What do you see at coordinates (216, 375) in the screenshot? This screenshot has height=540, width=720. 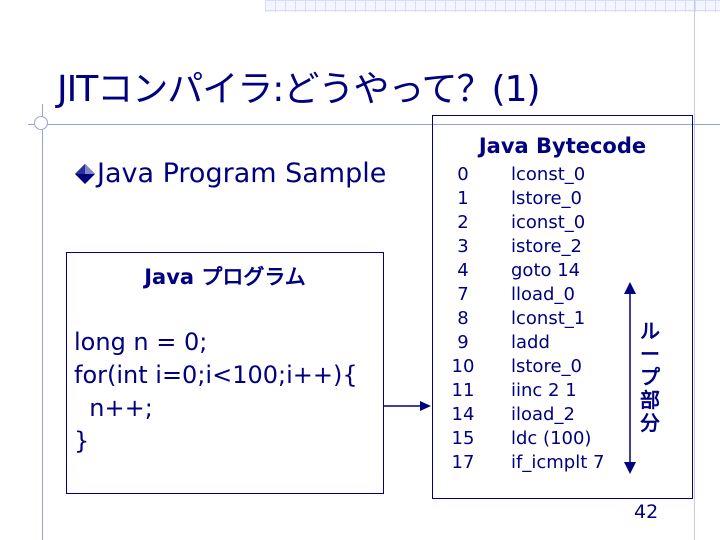 I see `code-line: for(int i=0;i<100;i++){` at bounding box center [216, 375].